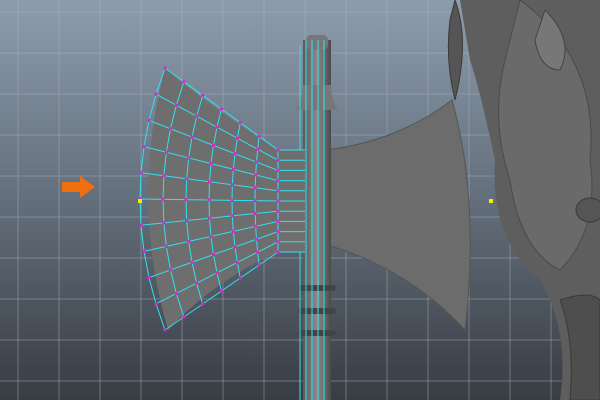 This screenshot has width=600, height=400. I want to click on pivot-marker-left, so click(140, 201).